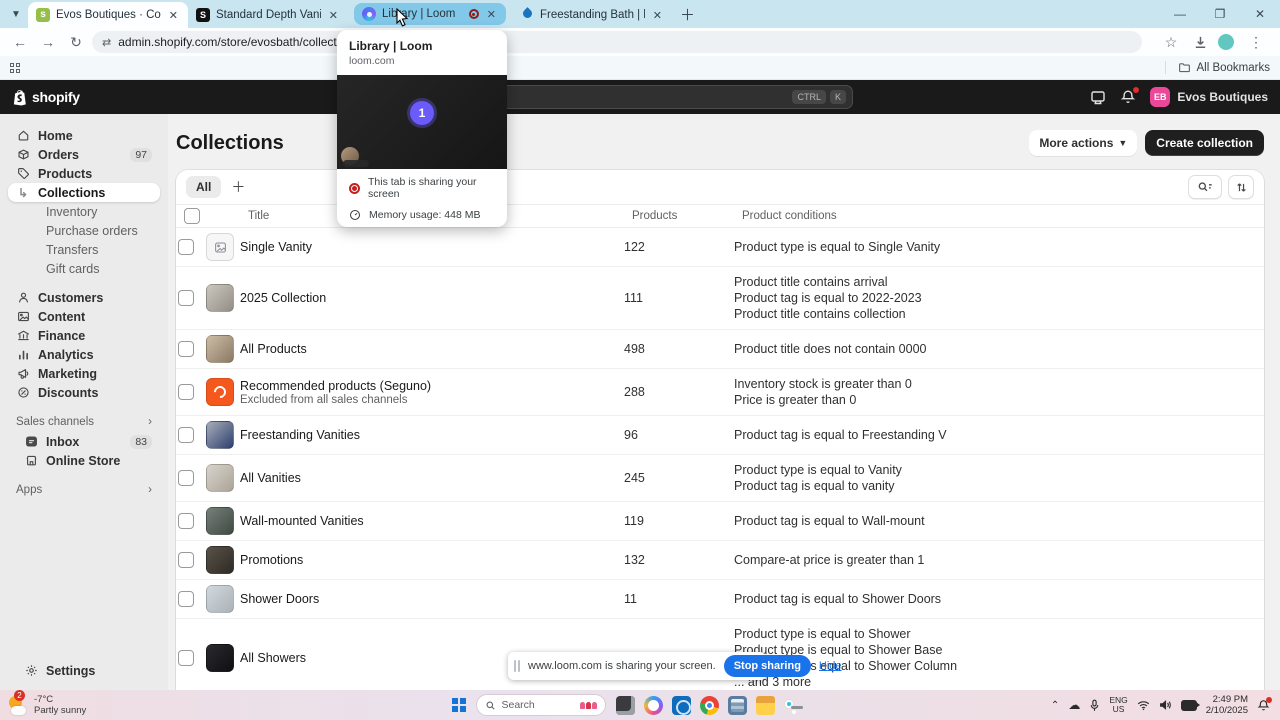 This screenshot has height=720, width=1280. What do you see at coordinates (767, 666) in the screenshot?
I see `stop-sharing-button: Stop sharing` at bounding box center [767, 666].